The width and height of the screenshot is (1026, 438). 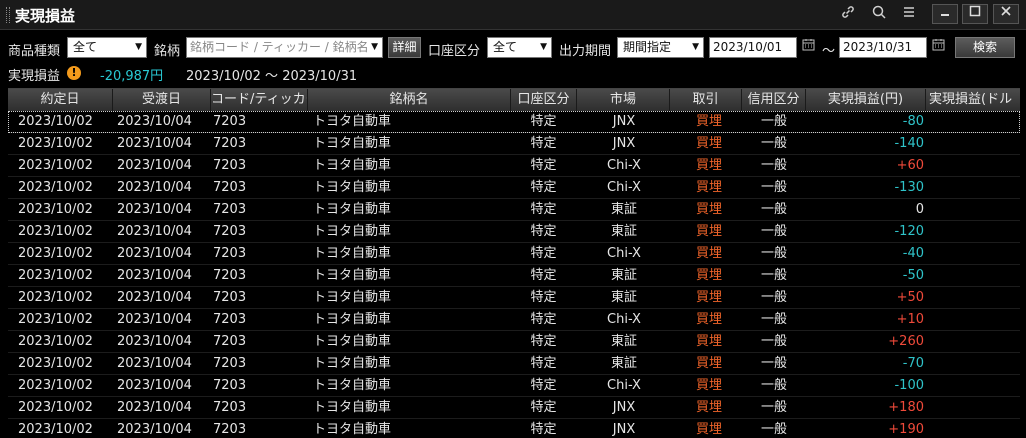 I want to click on symbol-label: 銘柄, so click(x=167, y=51).